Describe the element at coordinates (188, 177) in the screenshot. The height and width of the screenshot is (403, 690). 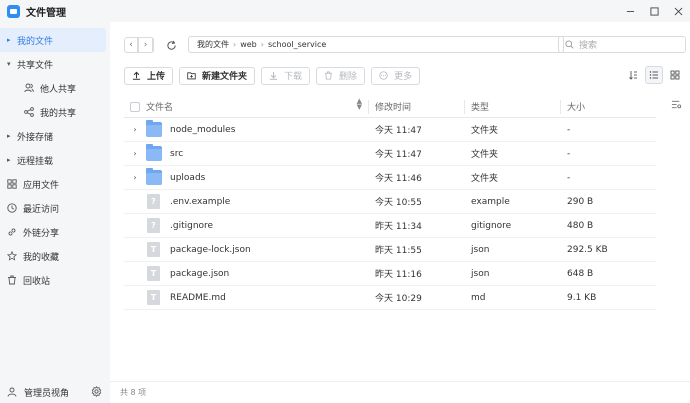
I see `file-name: uploads` at that location.